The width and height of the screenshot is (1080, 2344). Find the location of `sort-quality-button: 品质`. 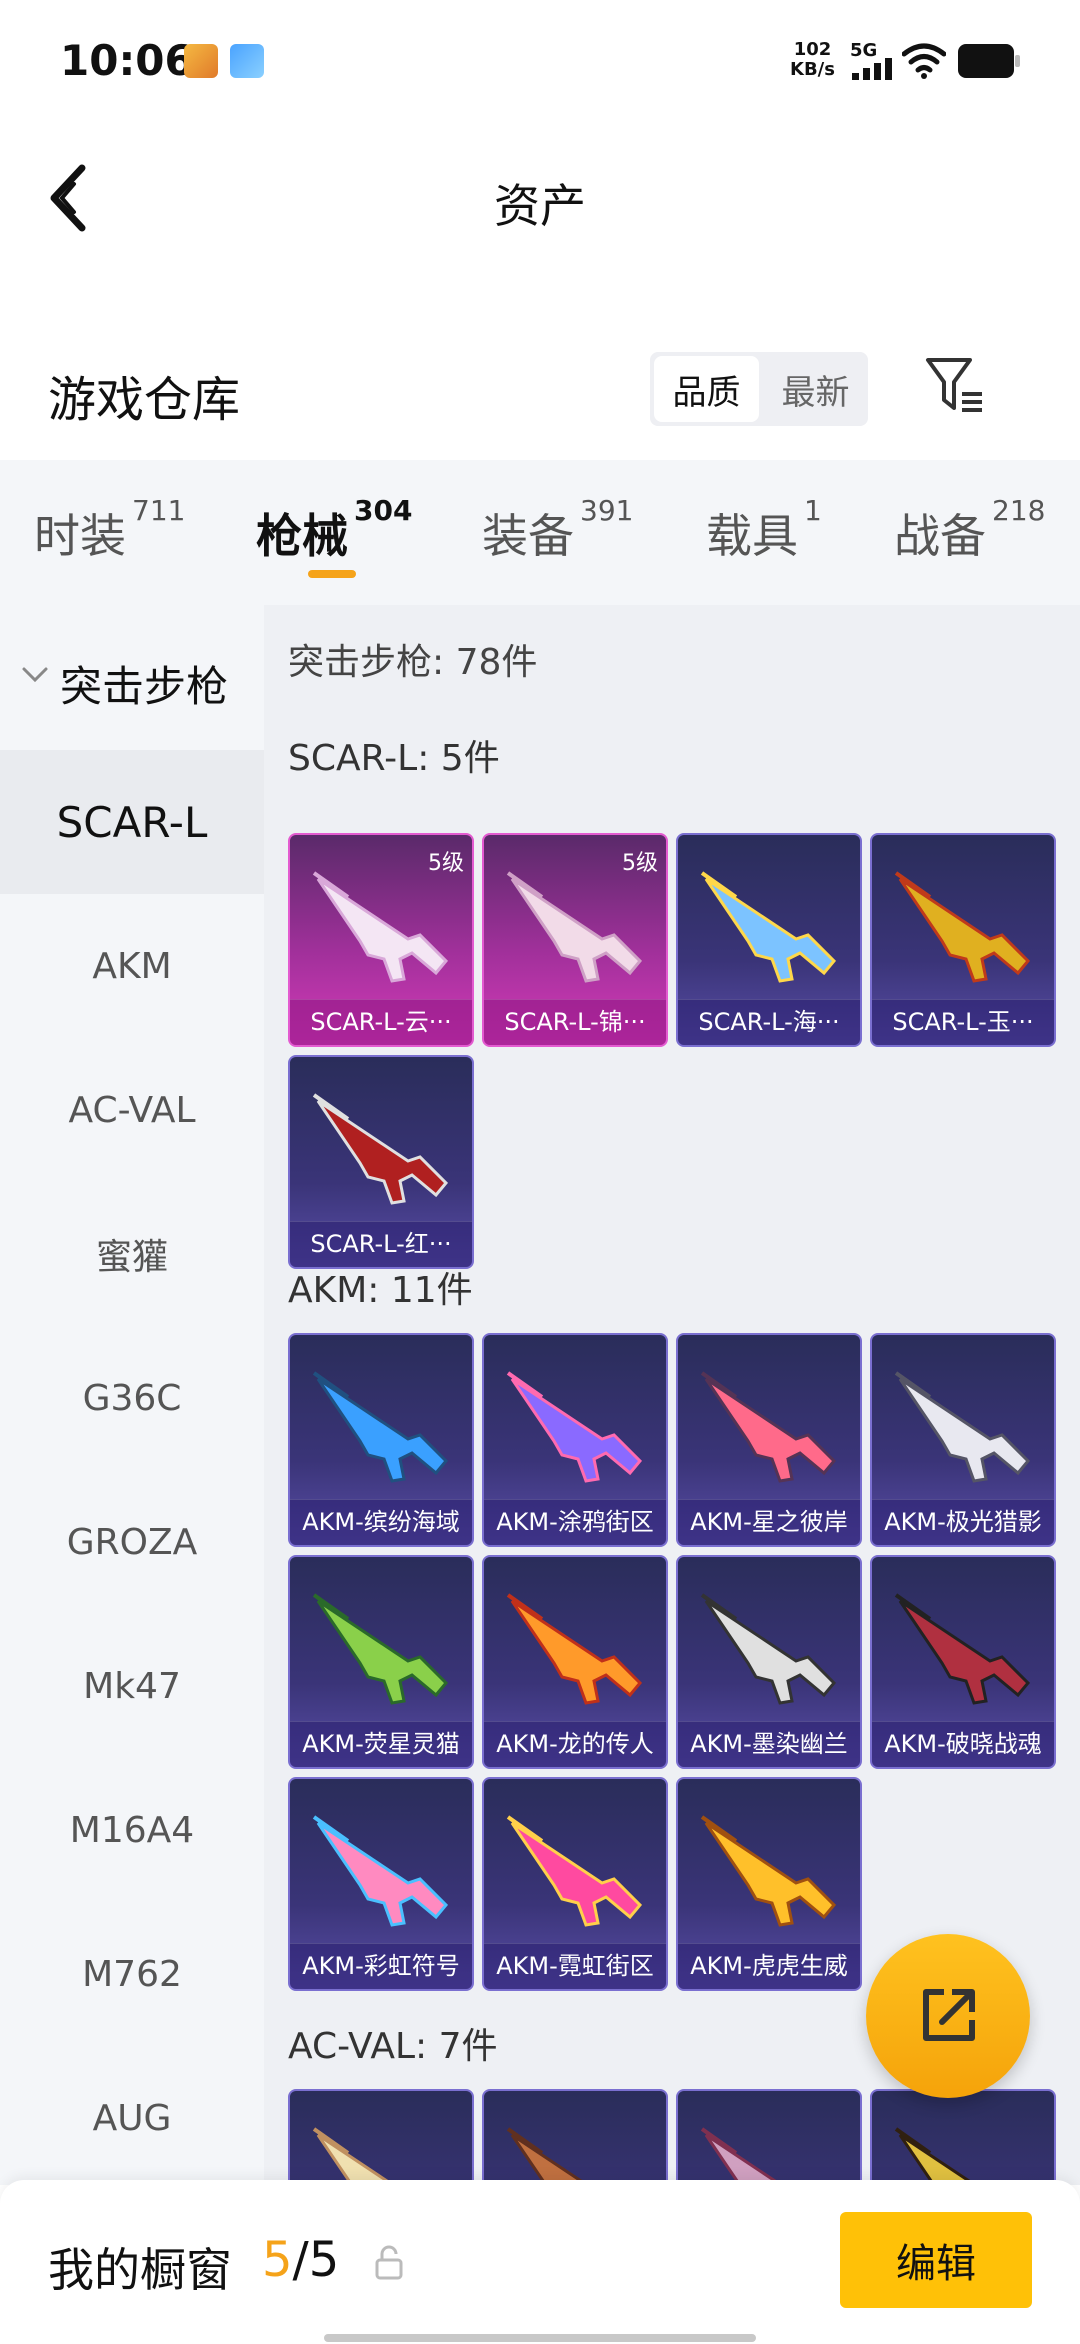

sort-quality-button: 品质 is located at coordinates (706, 389).